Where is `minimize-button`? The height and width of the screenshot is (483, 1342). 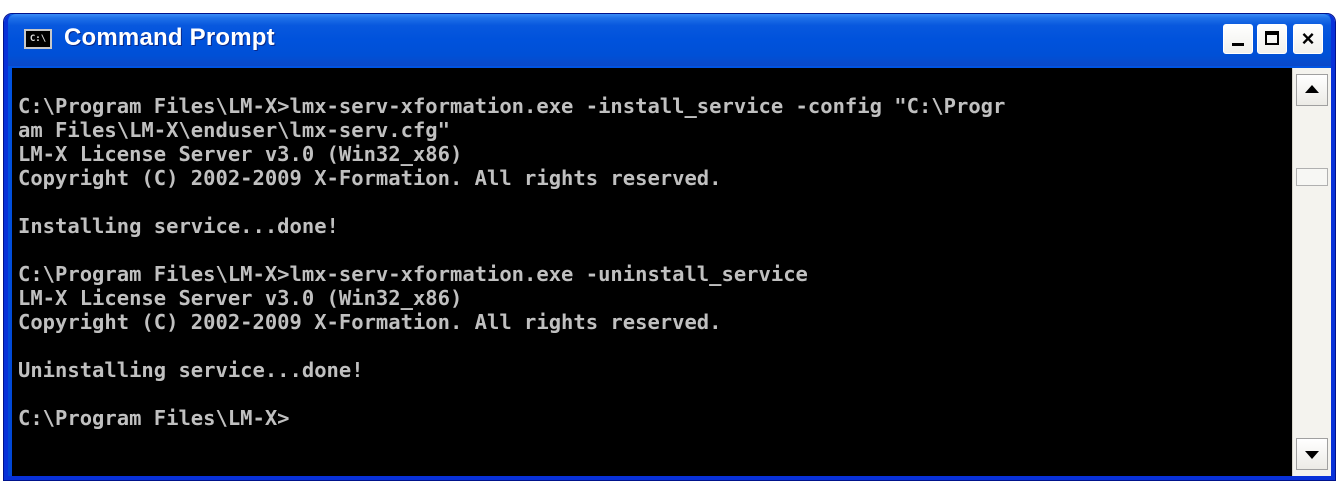
minimize-button is located at coordinates (1238, 39).